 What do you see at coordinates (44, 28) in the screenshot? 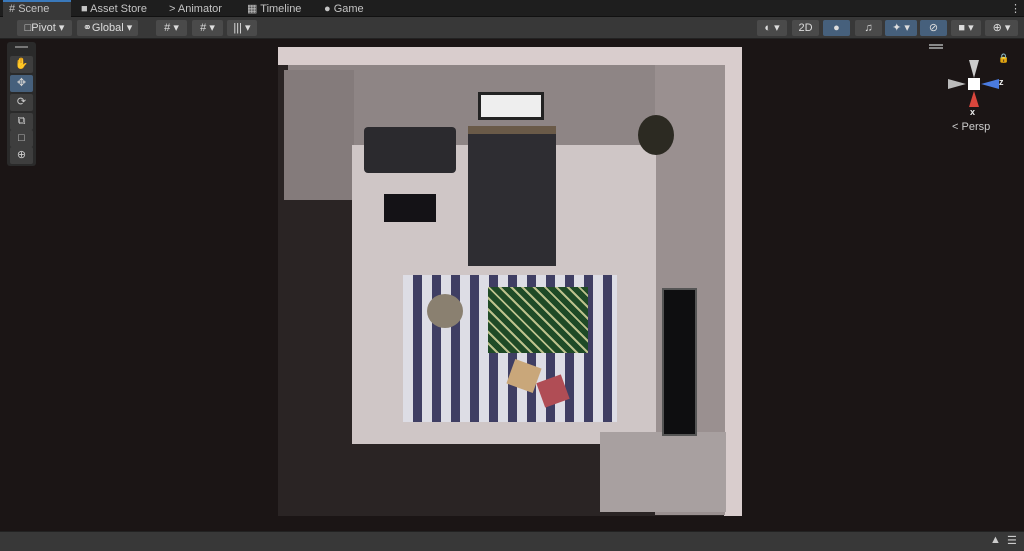
I see `pivot-dropdown: □Pivot ▾` at bounding box center [44, 28].